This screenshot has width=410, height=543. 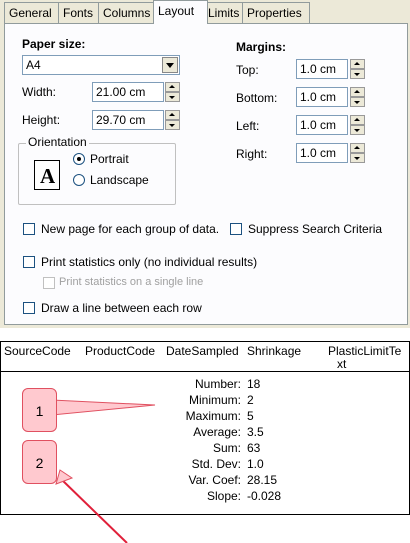 What do you see at coordinates (93, 510) in the screenshot?
I see `callout-2-arrow` at bounding box center [93, 510].